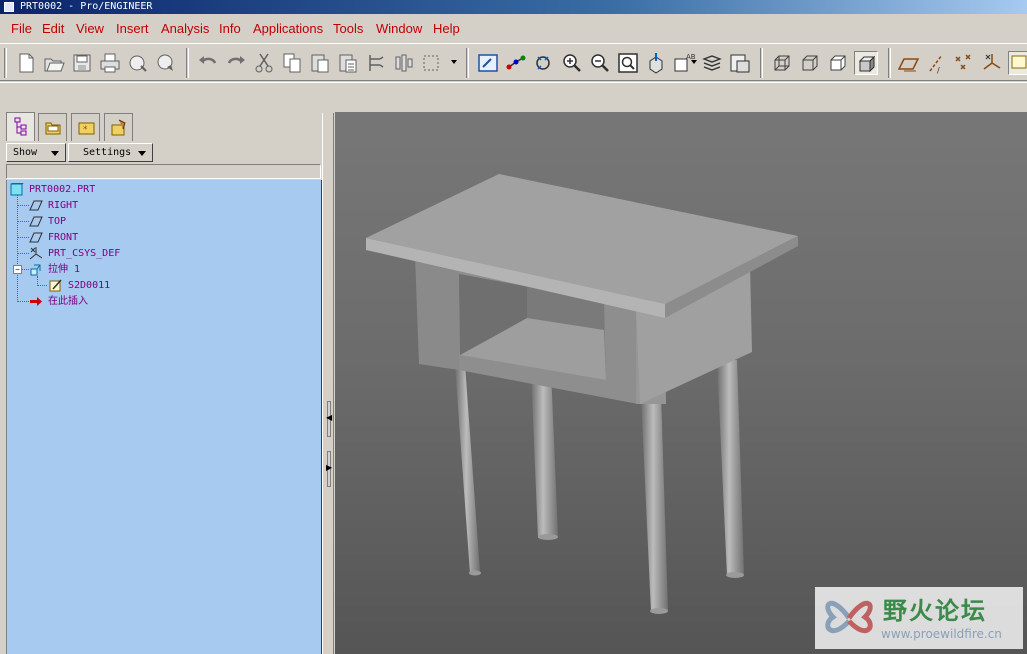 The width and height of the screenshot is (1027, 654). I want to click on extrude-icon, so click(36, 269).